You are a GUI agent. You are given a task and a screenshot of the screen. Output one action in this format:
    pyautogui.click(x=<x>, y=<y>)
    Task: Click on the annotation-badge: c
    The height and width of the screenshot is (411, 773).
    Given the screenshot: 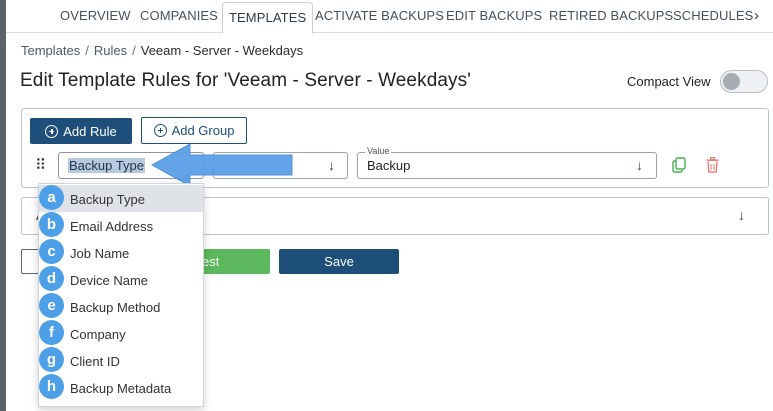 What is the action you would take?
    pyautogui.click(x=51, y=251)
    